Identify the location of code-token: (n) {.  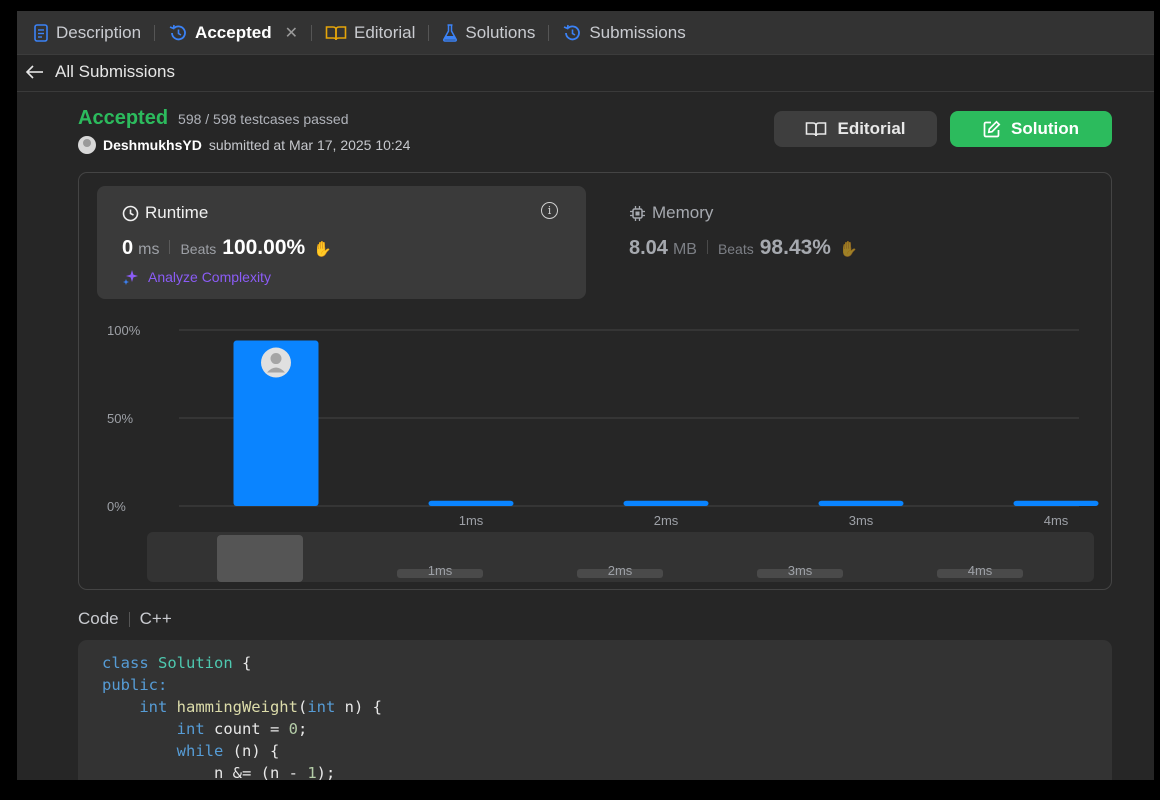
(256, 751).